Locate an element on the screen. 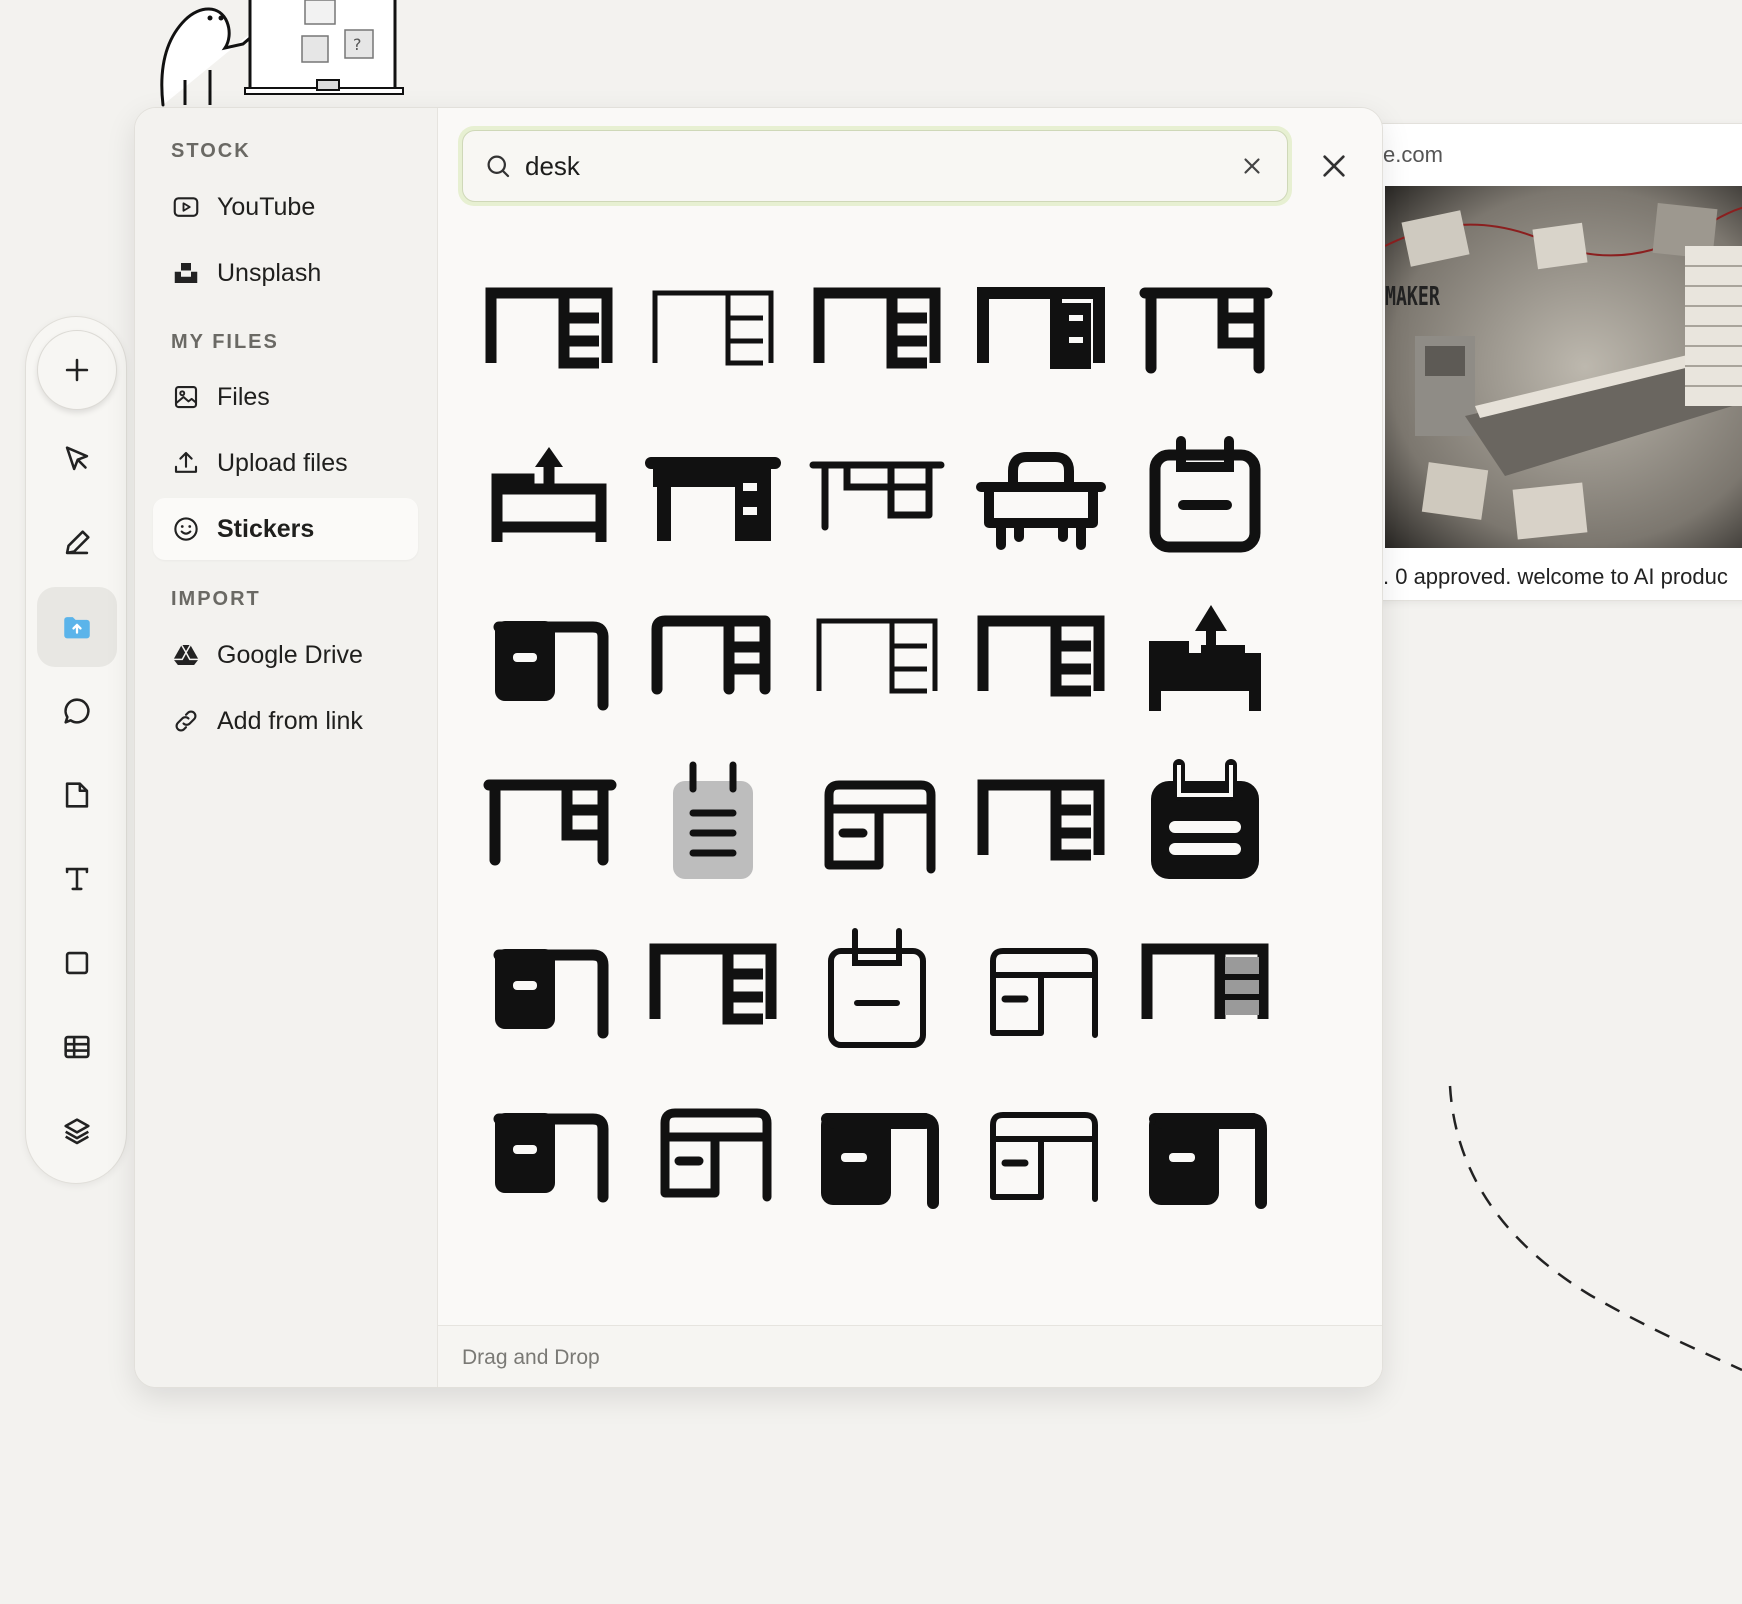 This screenshot has height=1604, width=1742. desk-drawers-gray-icon is located at coordinates (1205, 981).